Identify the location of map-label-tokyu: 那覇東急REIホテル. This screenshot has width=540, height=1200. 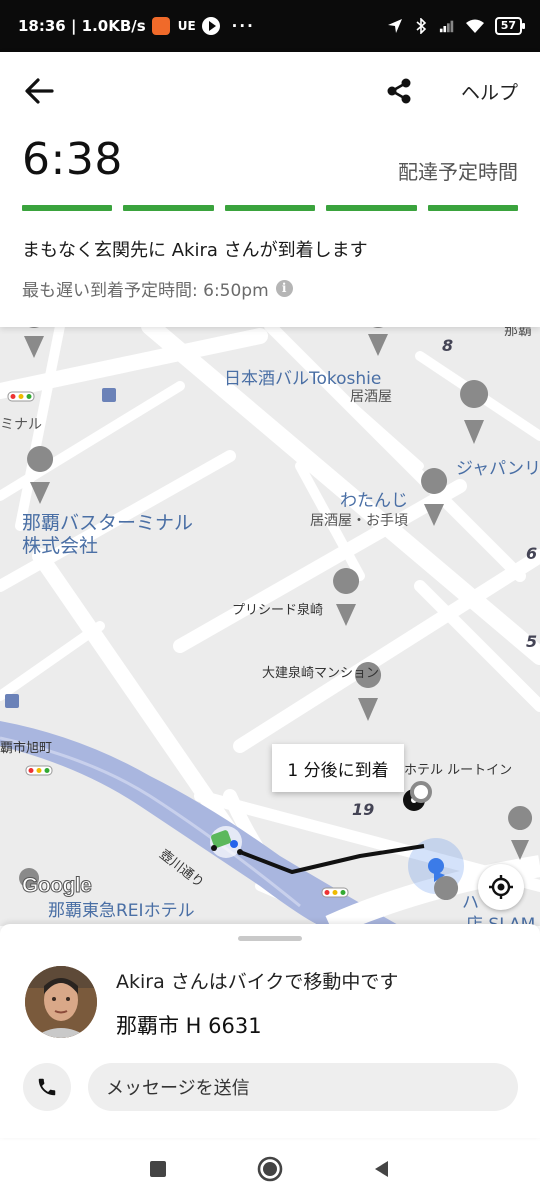
(121, 911).